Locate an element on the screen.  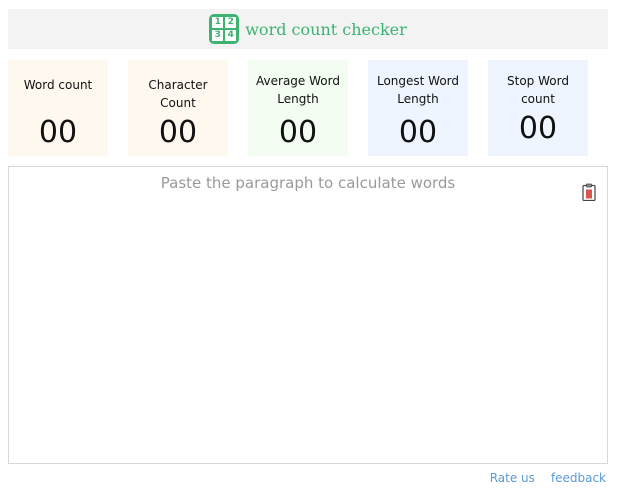
rate-us-link: Rate us is located at coordinates (512, 478).